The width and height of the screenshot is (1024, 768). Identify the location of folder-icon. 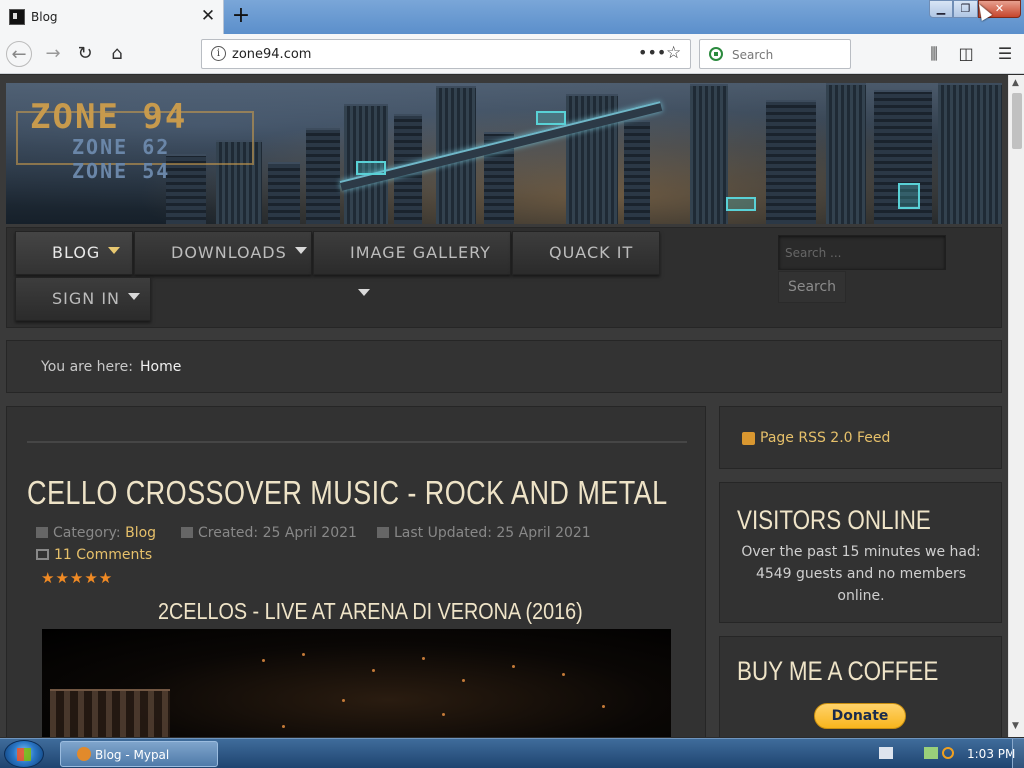
(42, 532).